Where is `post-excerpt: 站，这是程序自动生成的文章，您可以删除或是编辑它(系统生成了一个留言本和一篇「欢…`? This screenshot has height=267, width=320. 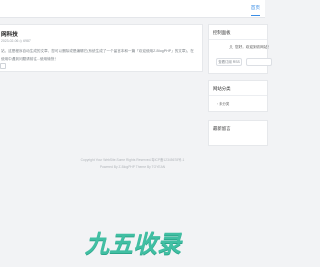
post-excerpt: 站，这是程序自动生成的文章，您可以删除或是编辑它(系统生成了一个留言本和一篇「欢… is located at coordinates (97, 55).